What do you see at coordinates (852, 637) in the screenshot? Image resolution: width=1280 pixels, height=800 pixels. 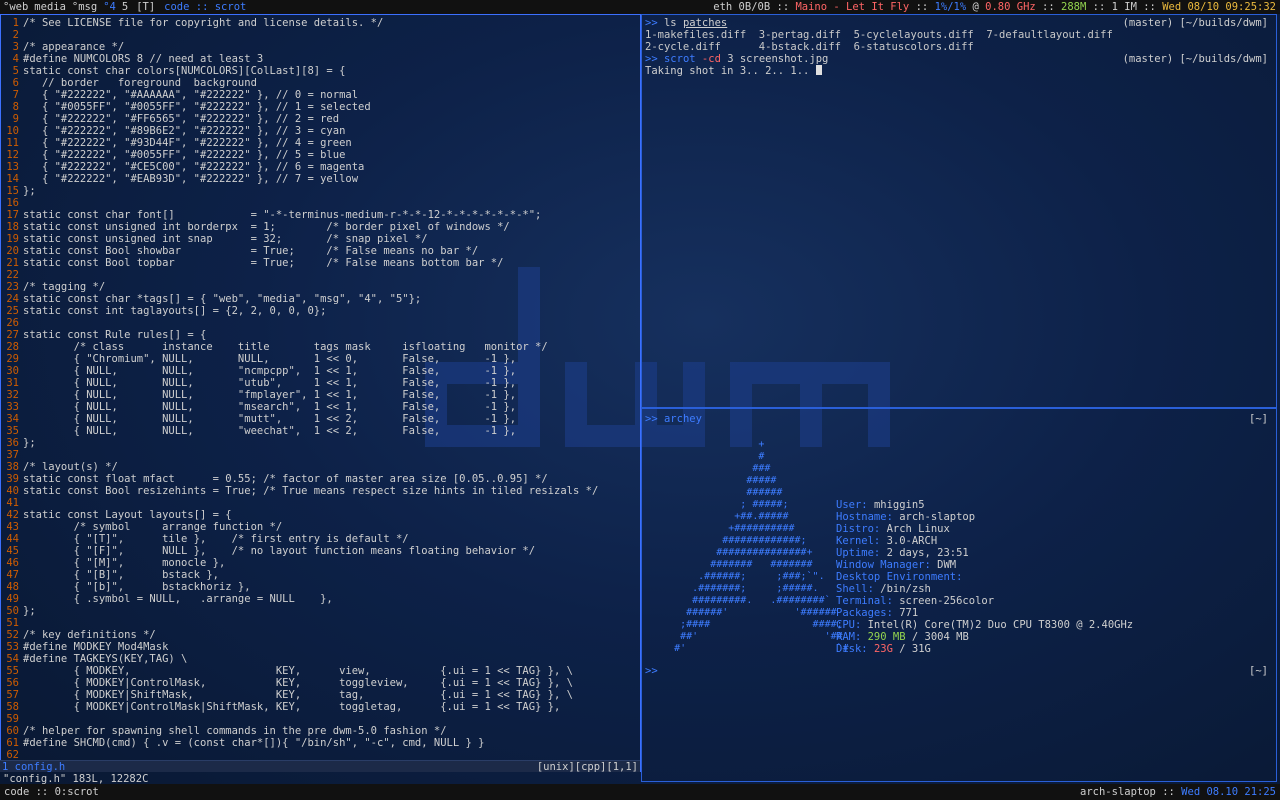 I see `info-key: RAM:` at bounding box center [852, 637].